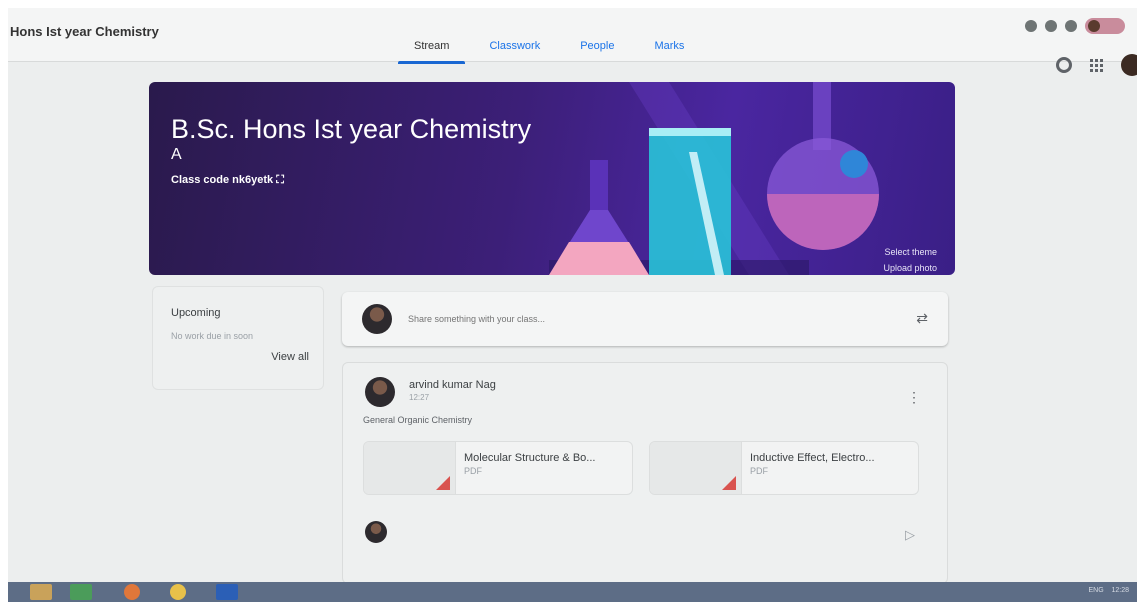 The width and height of the screenshot is (1137, 602). What do you see at coordinates (690, 201) in the screenshot?
I see `beaker-icon` at bounding box center [690, 201].